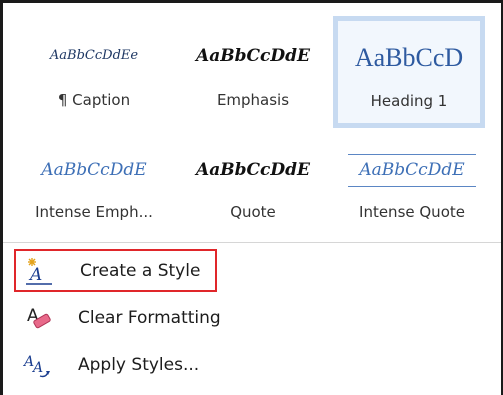 The height and width of the screenshot is (395, 503). What do you see at coordinates (244, 318) in the screenshot?
I see `clear-formatting-item: A Clear Formatting` at bounding box center [244, 318].